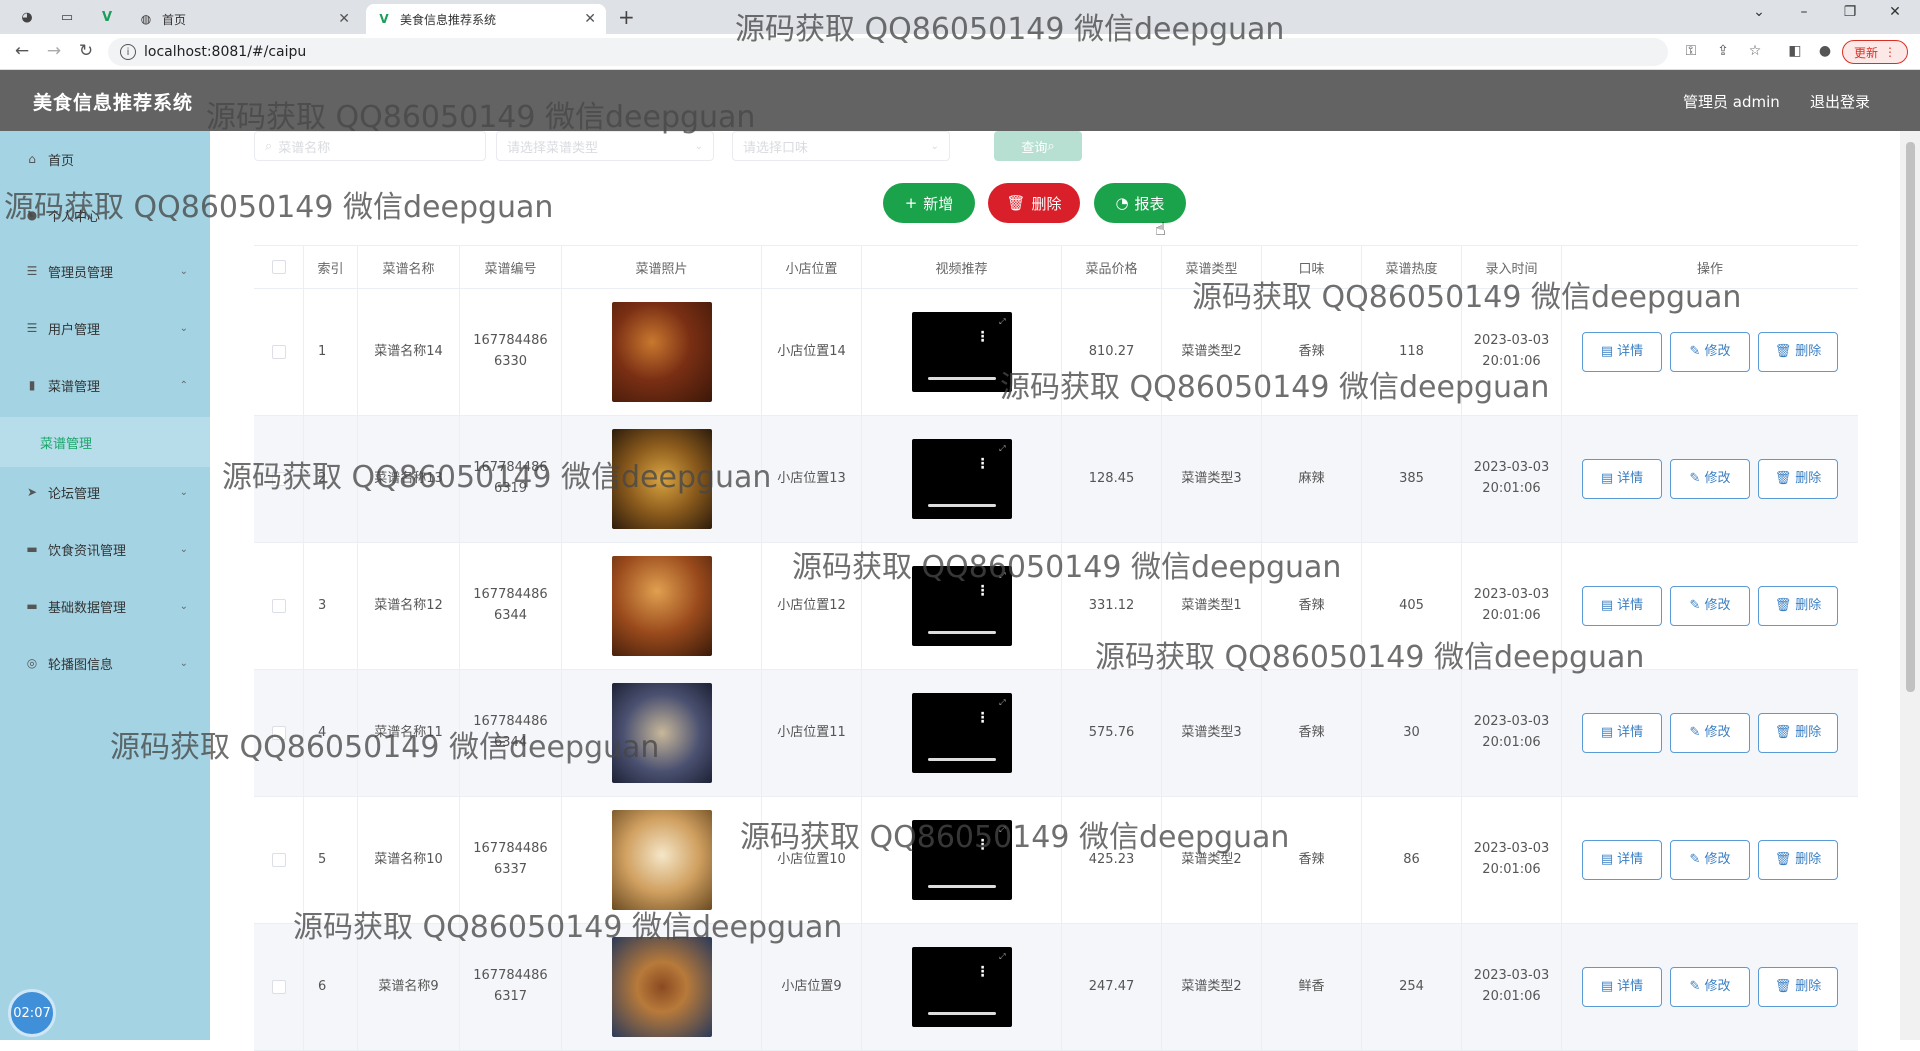 The height and width of the screenshot is (1051, 1920). What do you see at coordinates (1412, 479) in the screenshot?
I see `cell-heat: 385` at bounding box center [1412, 479].